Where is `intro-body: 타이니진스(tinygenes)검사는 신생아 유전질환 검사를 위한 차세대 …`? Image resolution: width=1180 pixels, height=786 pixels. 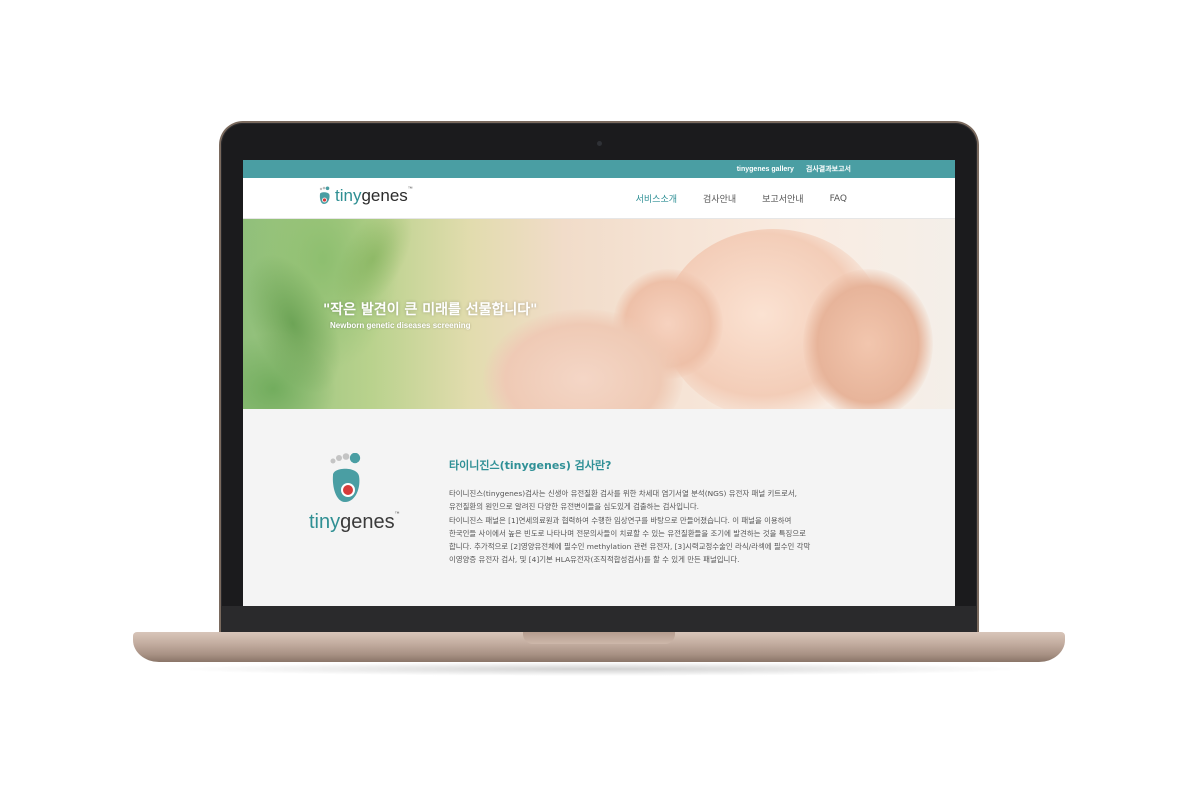 intro-body: 타이니진스(tinygenes)검사는 신생아 유전질환 검사를 위한 차세대 … is located at coordinates (659, 527).